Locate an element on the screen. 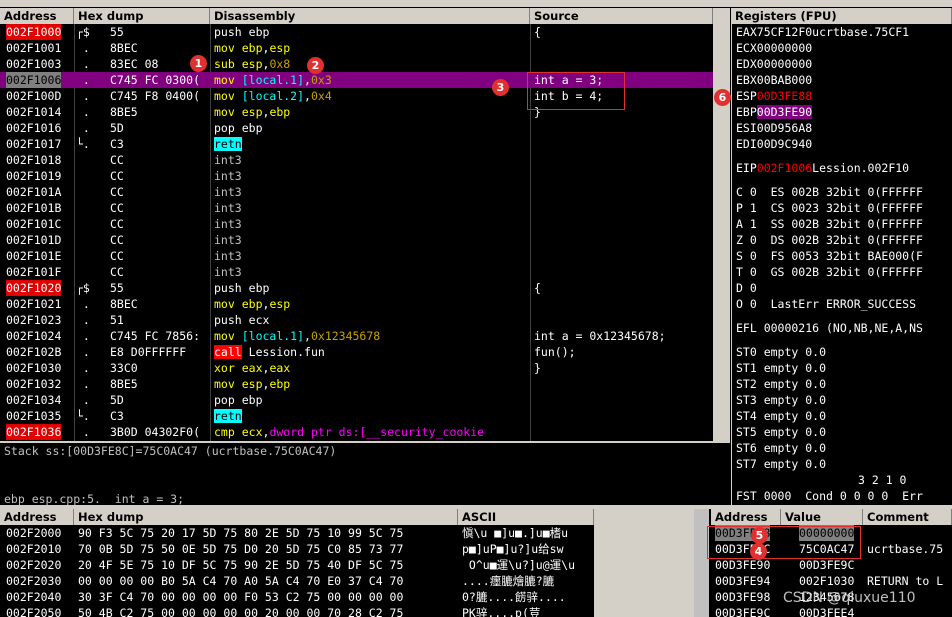  flag-row: T 0 GS 002B 32bit 0(FFFFFF is located at coordinates (829, 272).